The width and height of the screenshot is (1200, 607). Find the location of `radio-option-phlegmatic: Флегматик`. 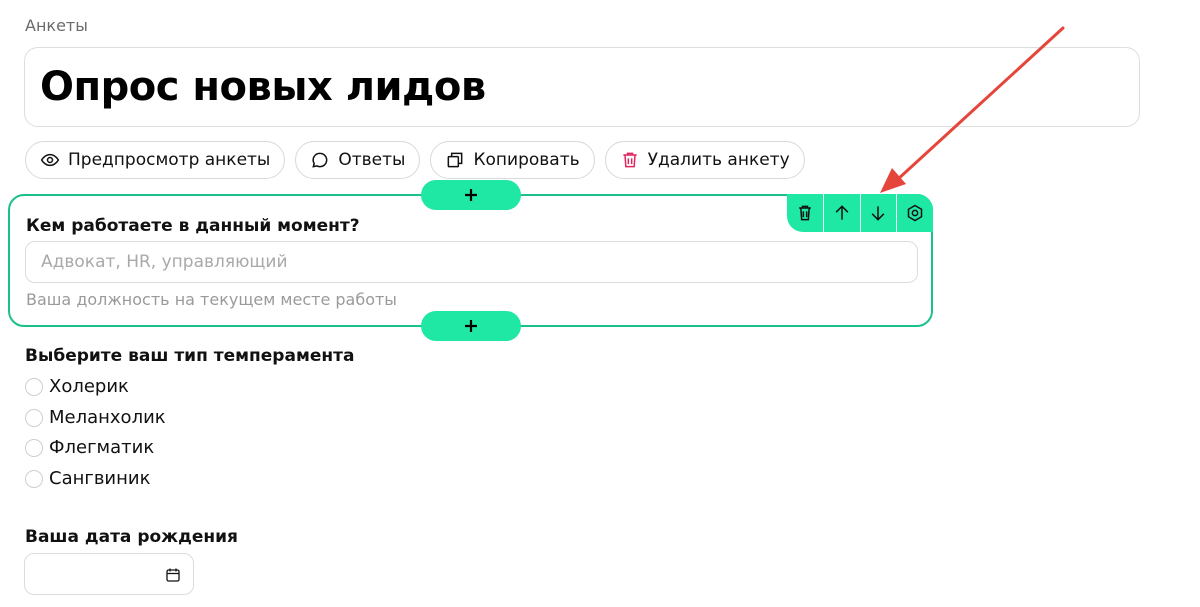

radio-option-phlegmatic: Флегматик is located at coordinates (89, 447).